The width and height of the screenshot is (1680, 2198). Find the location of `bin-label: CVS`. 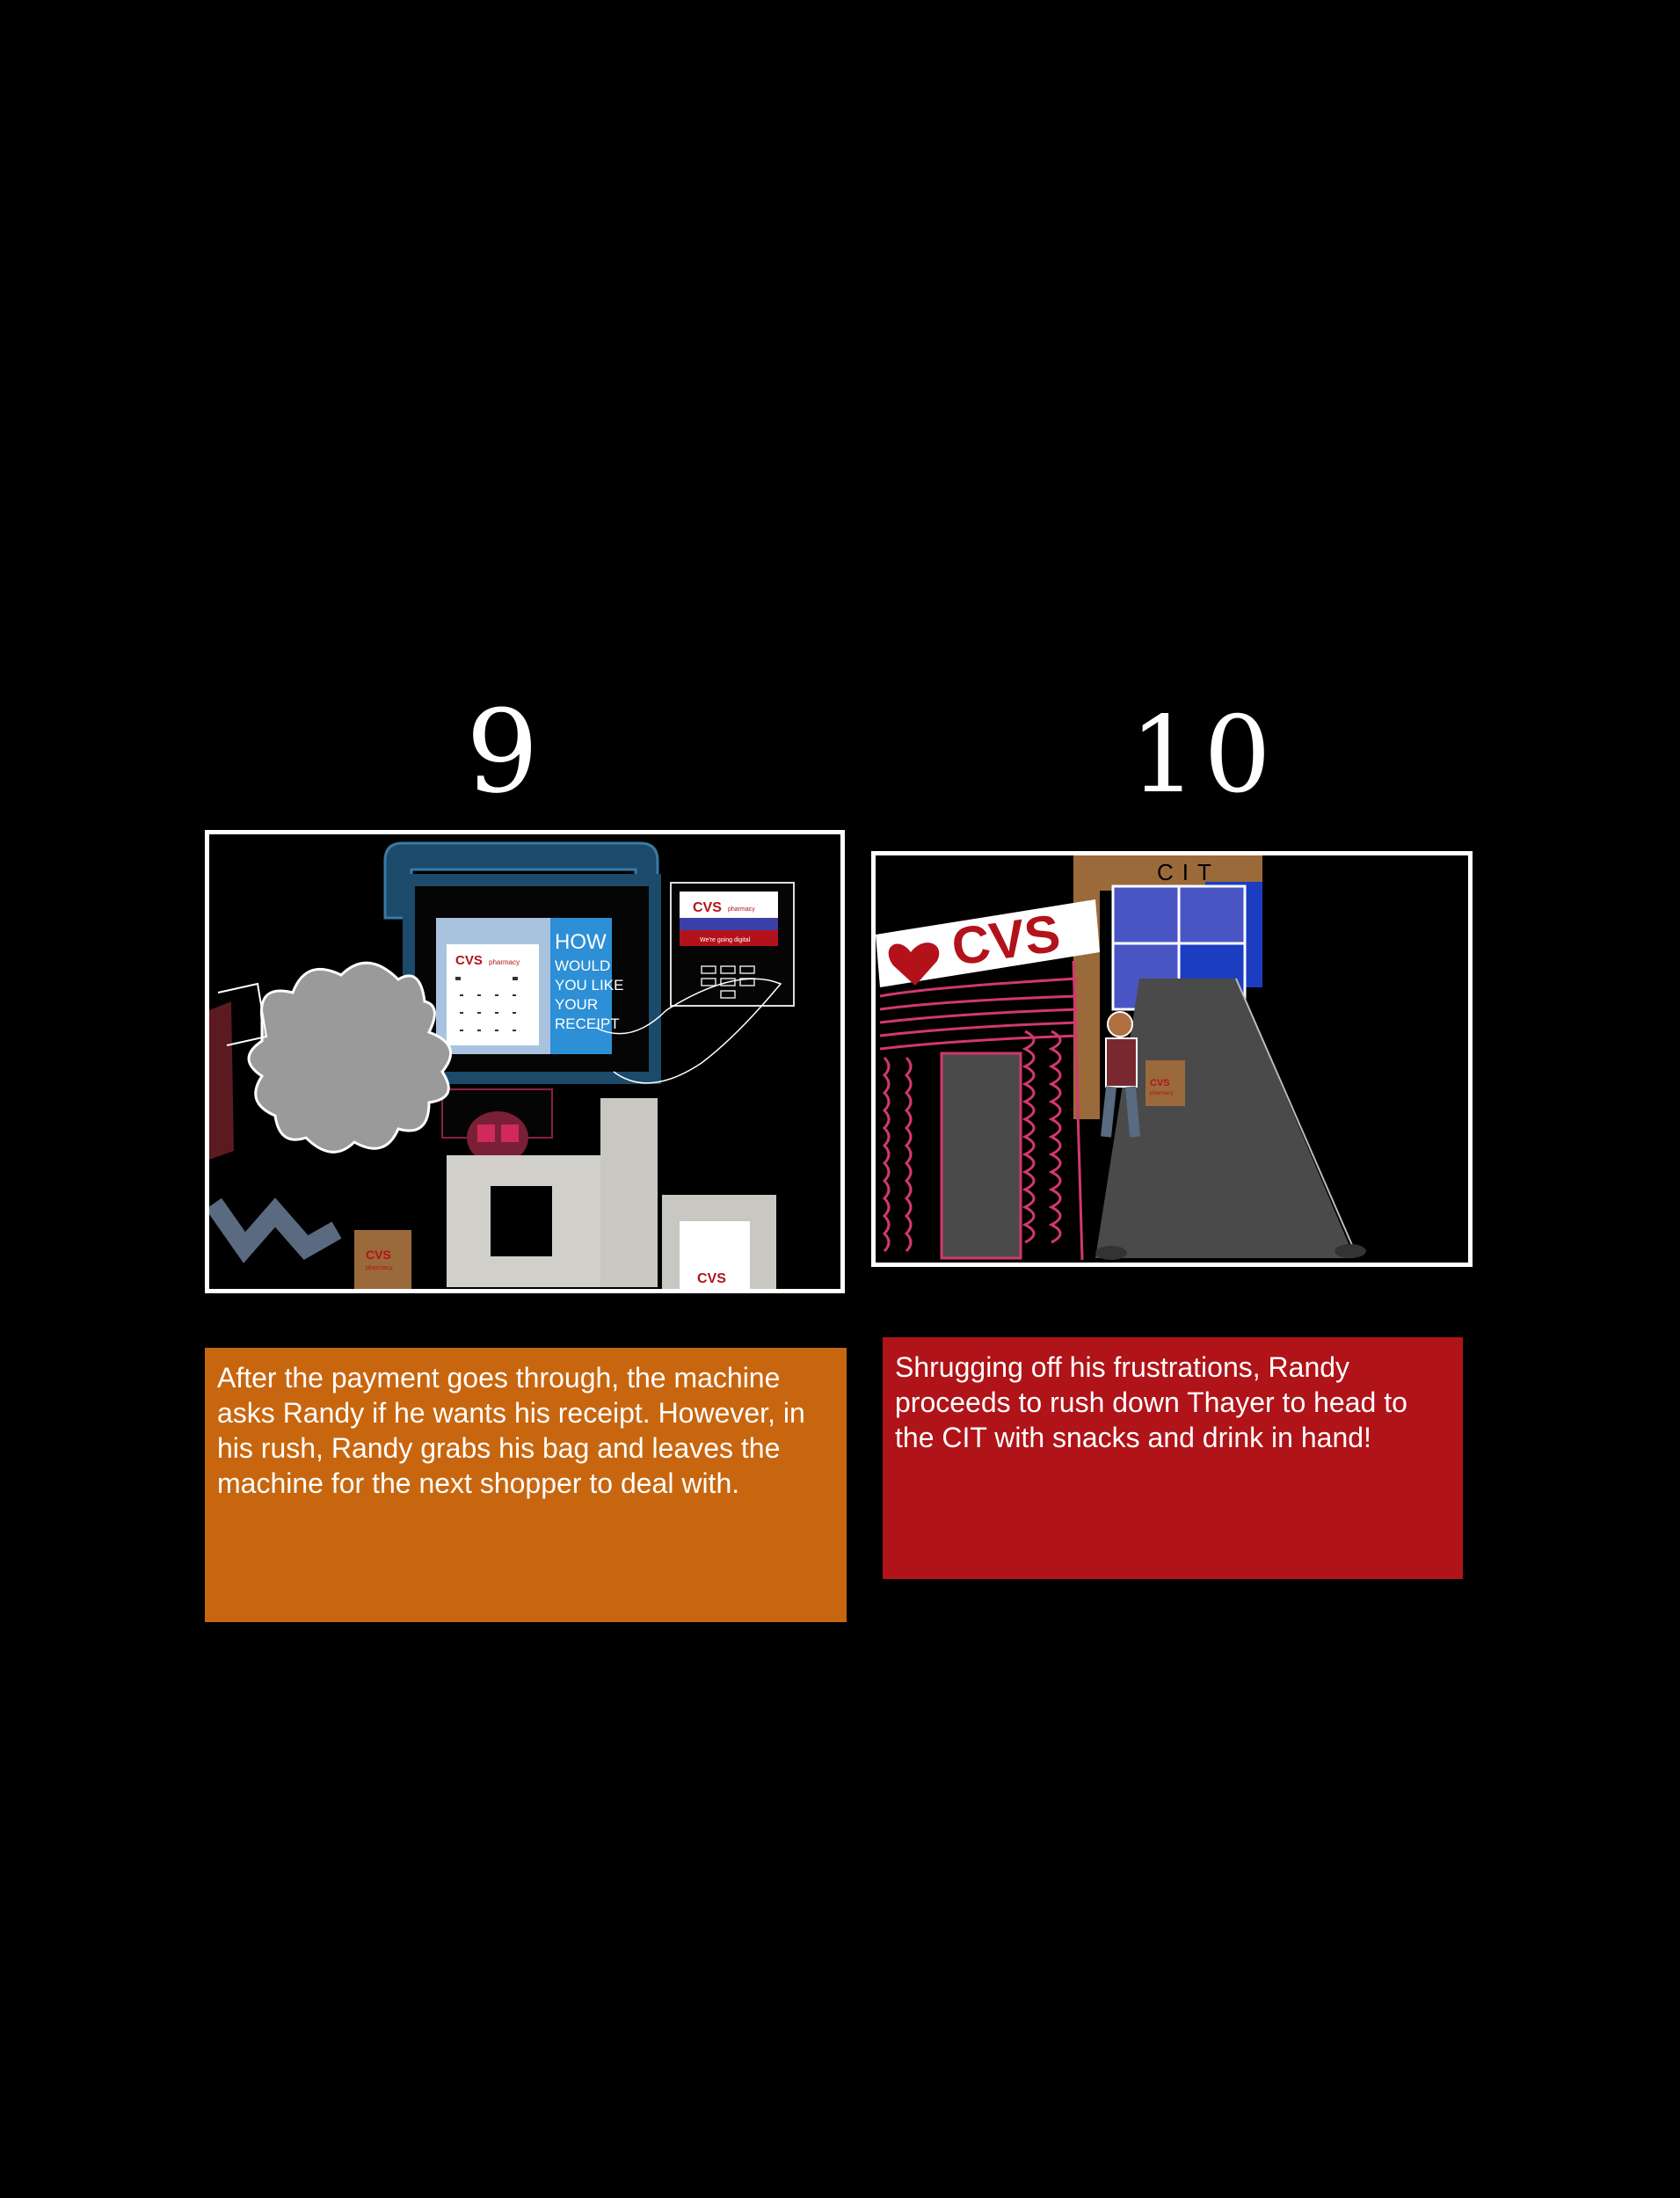

bin-label: CVS is located at coordinates (711, 1278).